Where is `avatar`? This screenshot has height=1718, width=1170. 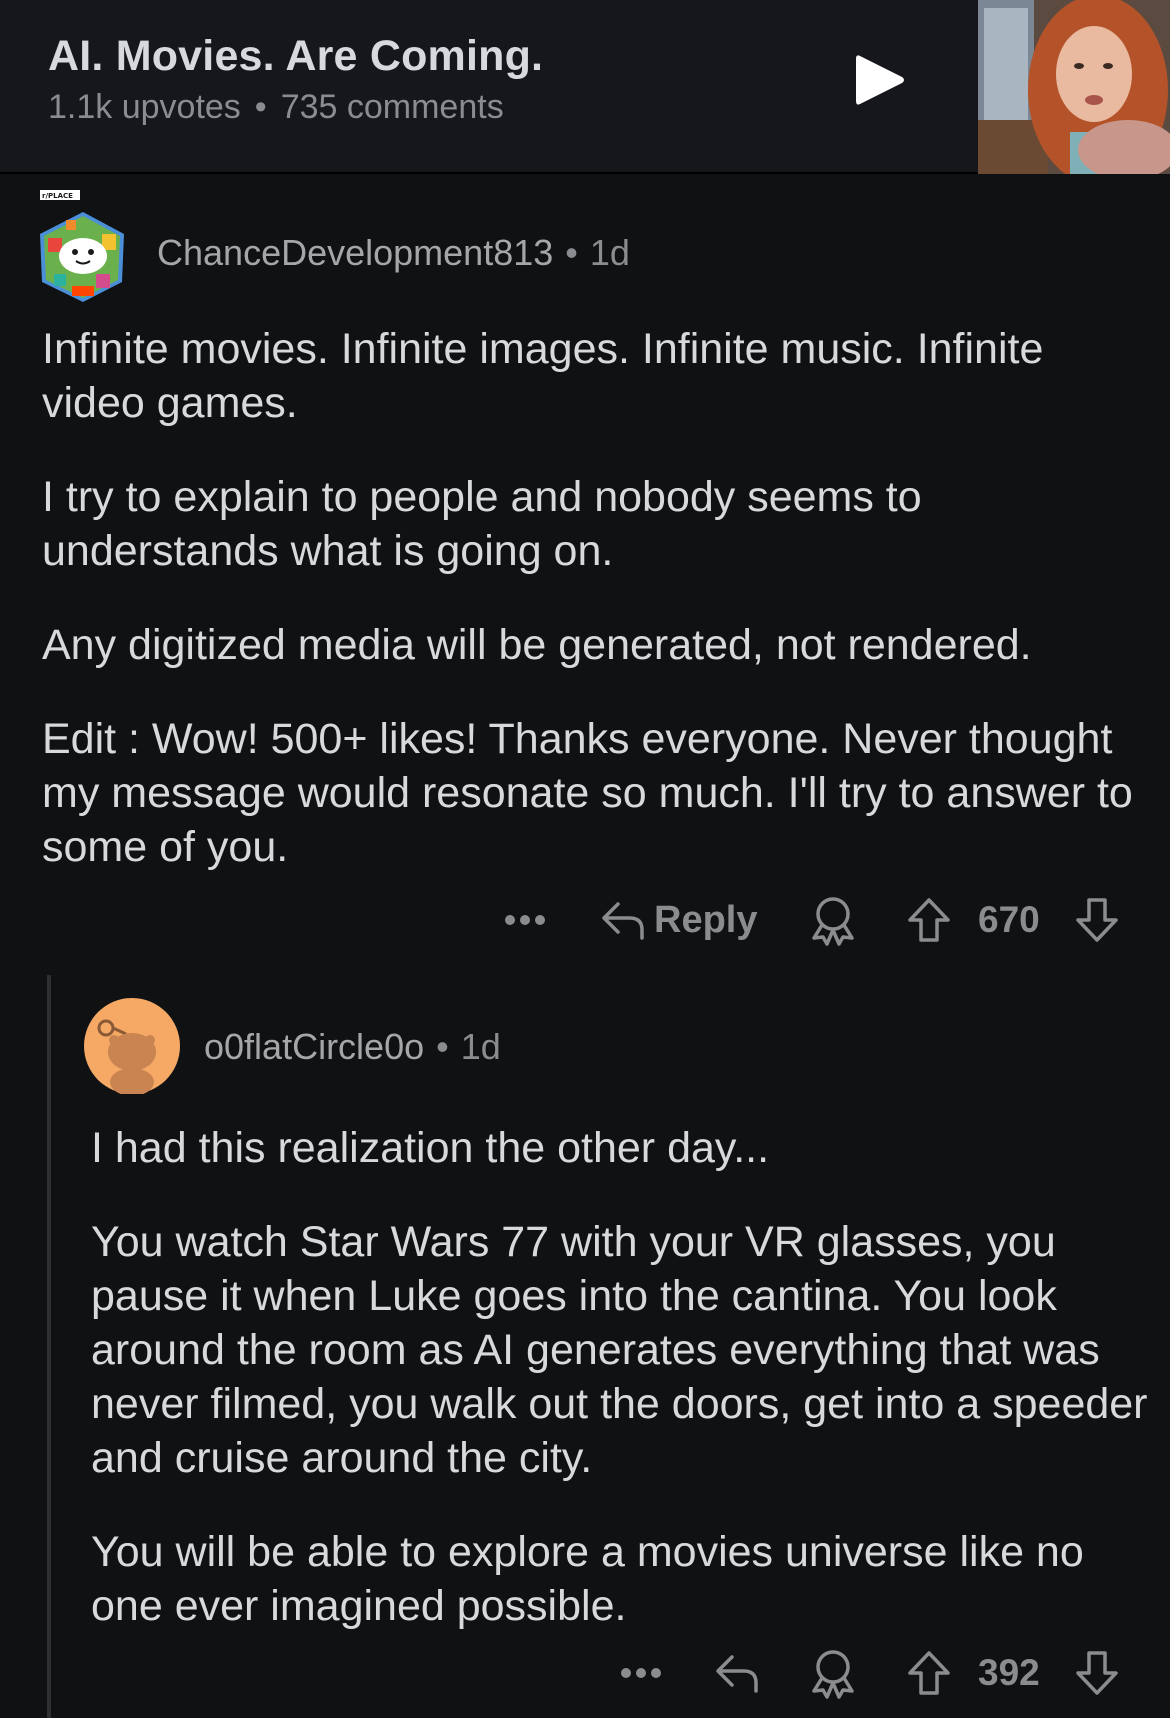
avatar is located at coordinates (132, 1047).